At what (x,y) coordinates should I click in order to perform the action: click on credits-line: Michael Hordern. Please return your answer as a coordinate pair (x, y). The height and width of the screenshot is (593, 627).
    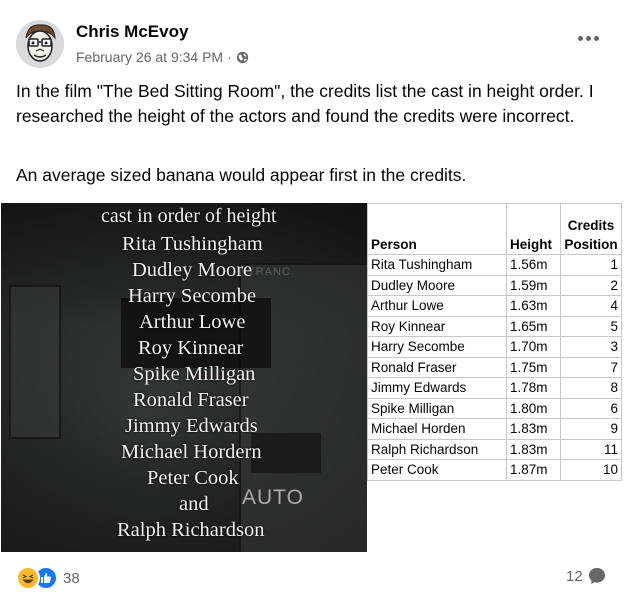
    Looking at the image, I should click on (191, 452).